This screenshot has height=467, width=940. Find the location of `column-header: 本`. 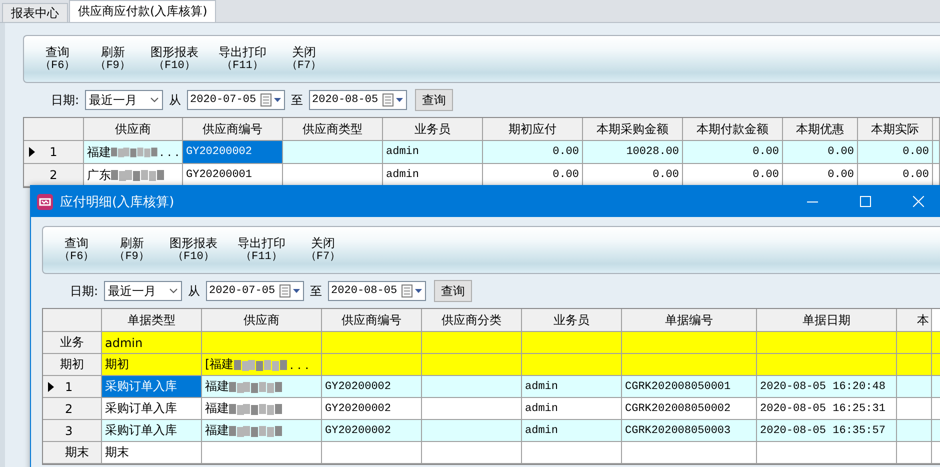

column-header: 本 is located at coordinates (914, 320).